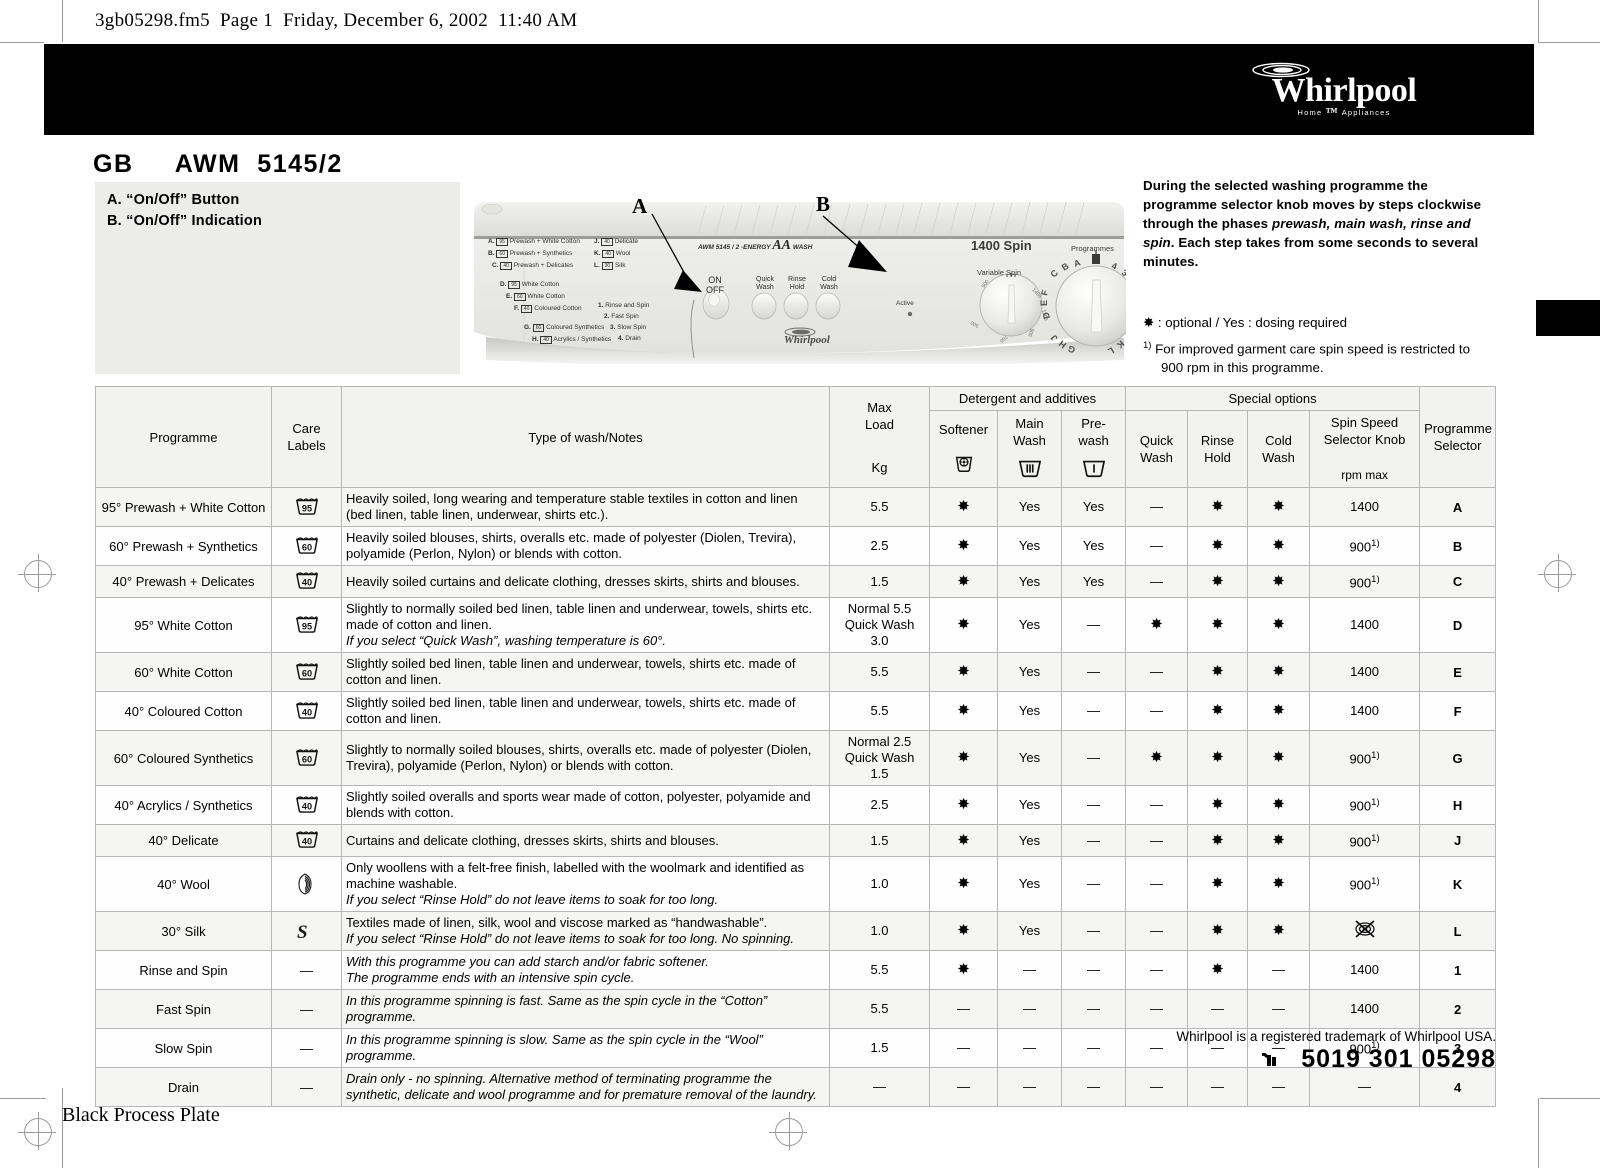 This screenshot has width=1600, height=1168. Describe the element at coordinates (1218, 449) in the screenshot. I see `th-rinse-hold: Rinse Hold` at that location.